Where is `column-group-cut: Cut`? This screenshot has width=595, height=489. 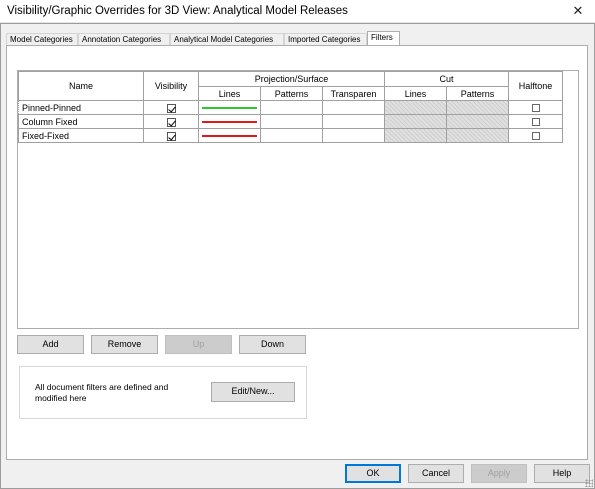 column-group-cut: Cut is located at coordinates (446, 79).